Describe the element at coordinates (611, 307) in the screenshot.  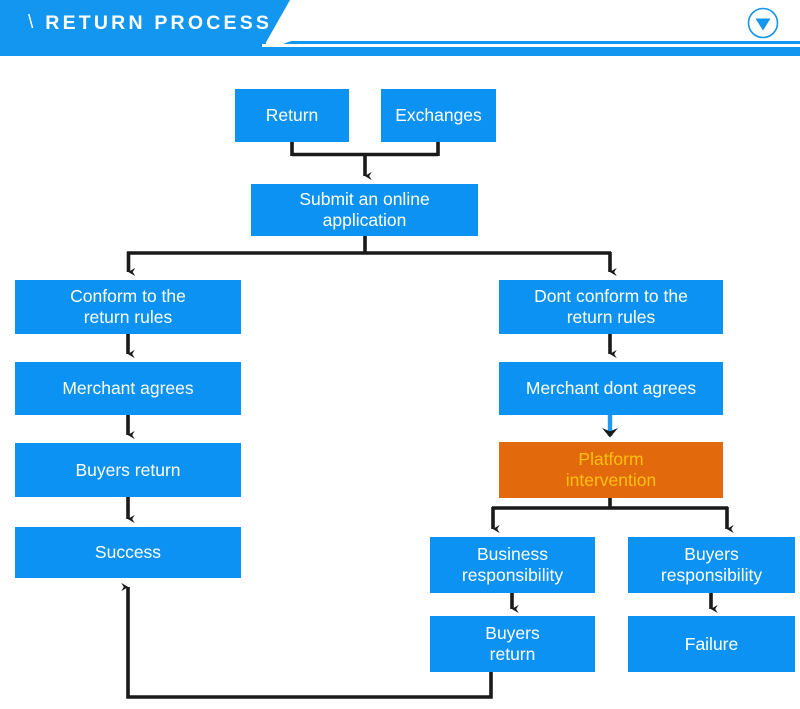
I see `node-dont-conform-to-return-rules: Dont conform to the return rules` at that location.